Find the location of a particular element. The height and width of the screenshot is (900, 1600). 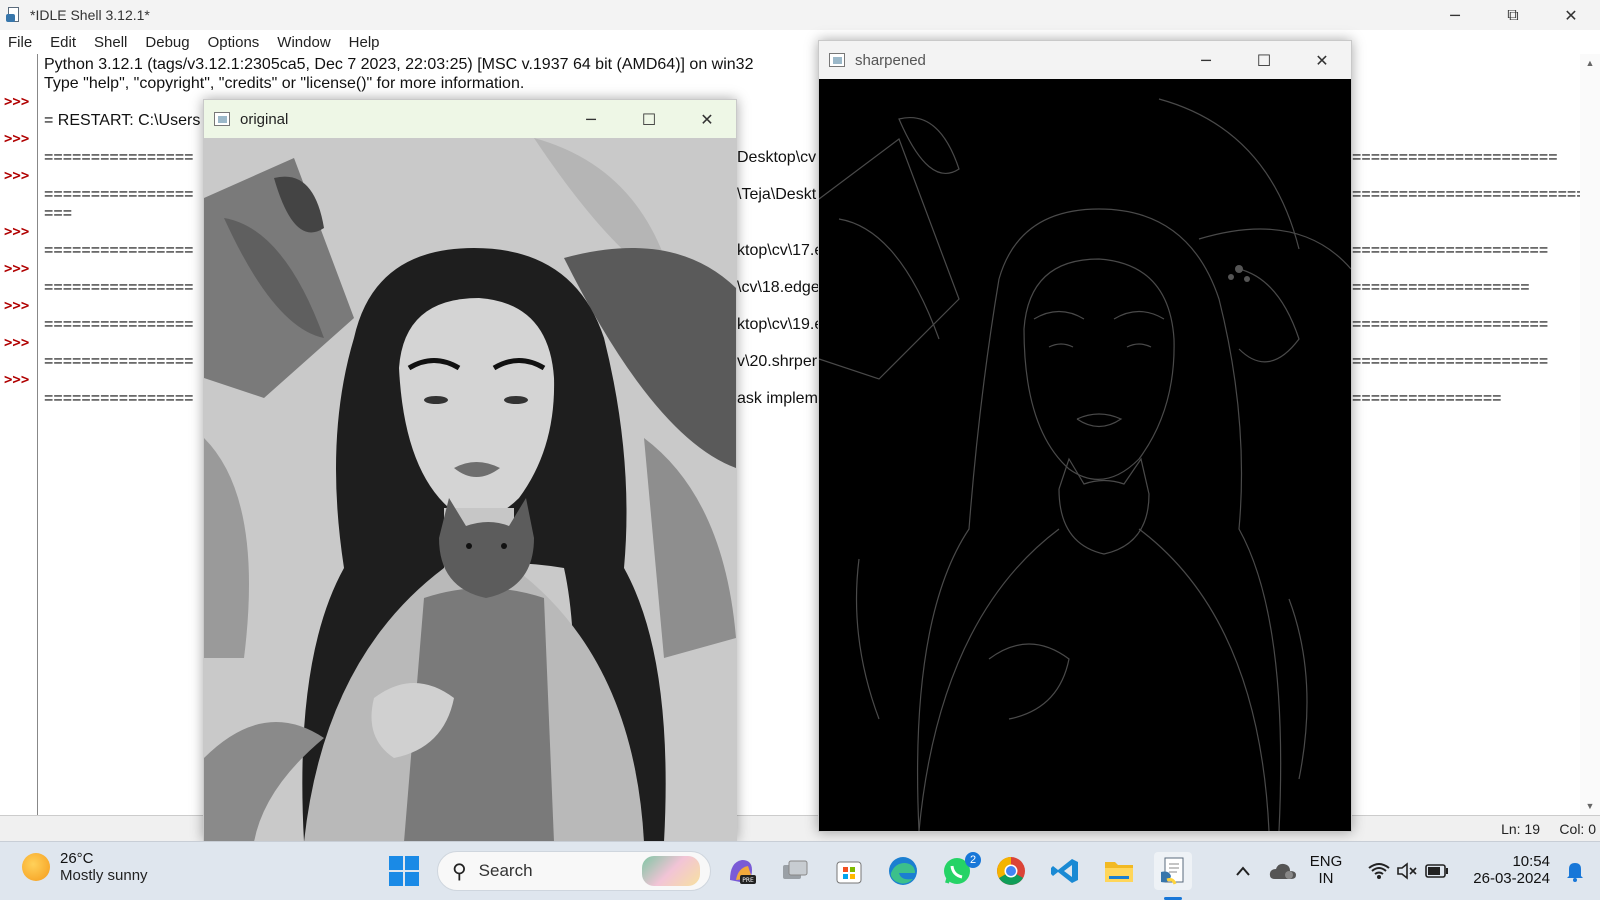

weather-temperature: 26°C is located at coordinates (77, 858).